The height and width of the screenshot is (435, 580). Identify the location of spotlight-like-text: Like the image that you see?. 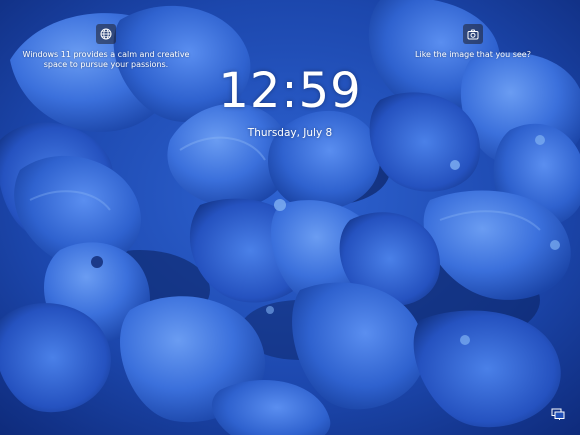
(473, 54).